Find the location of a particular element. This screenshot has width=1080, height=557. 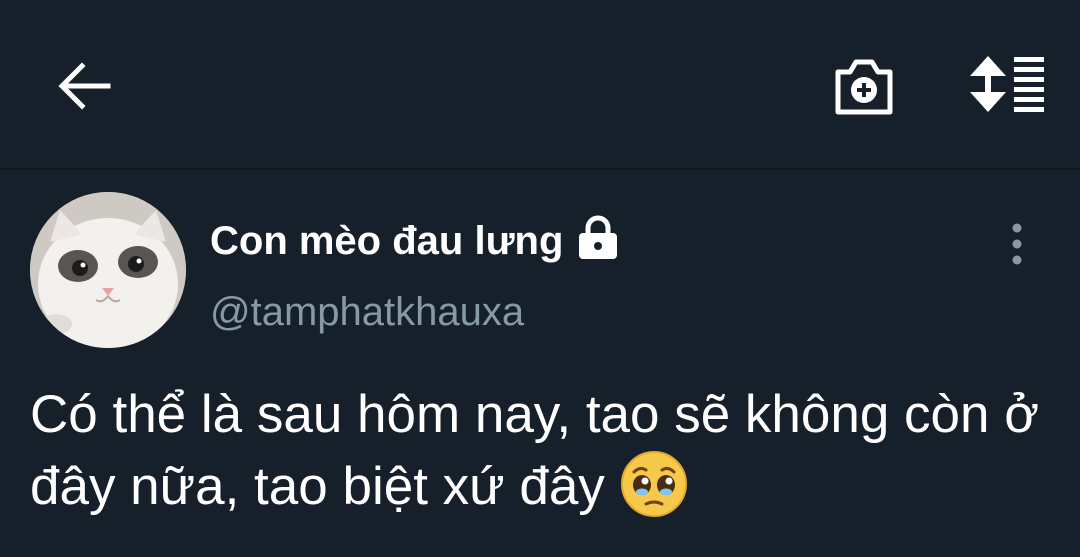

camera-plus-icon is located at coordinates (864, 87).